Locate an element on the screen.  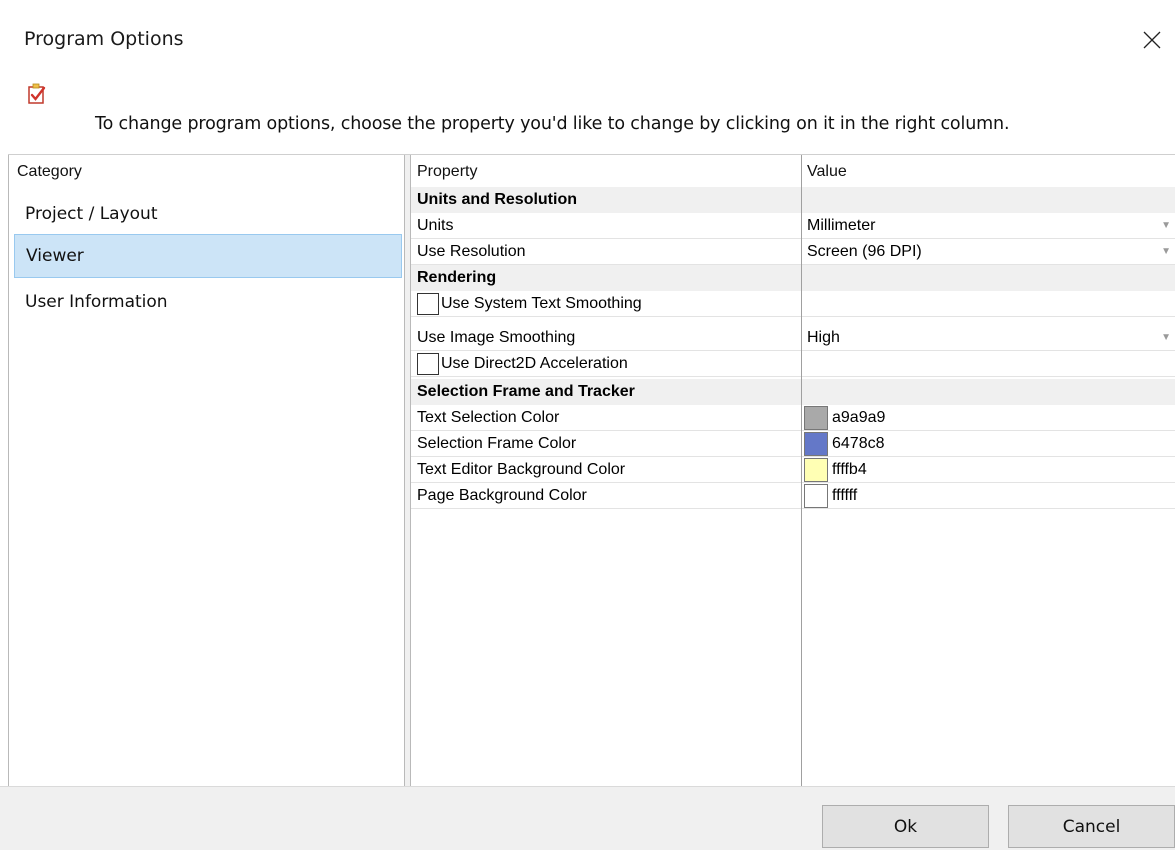
section-units-and-resolution: Units and Resolution is located at coordinates (793, 200).